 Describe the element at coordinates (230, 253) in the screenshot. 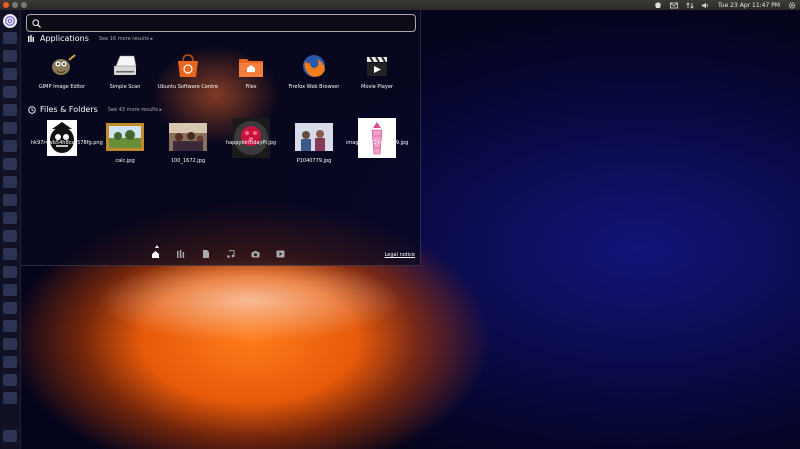

I see `music-lens-icon` at that location.